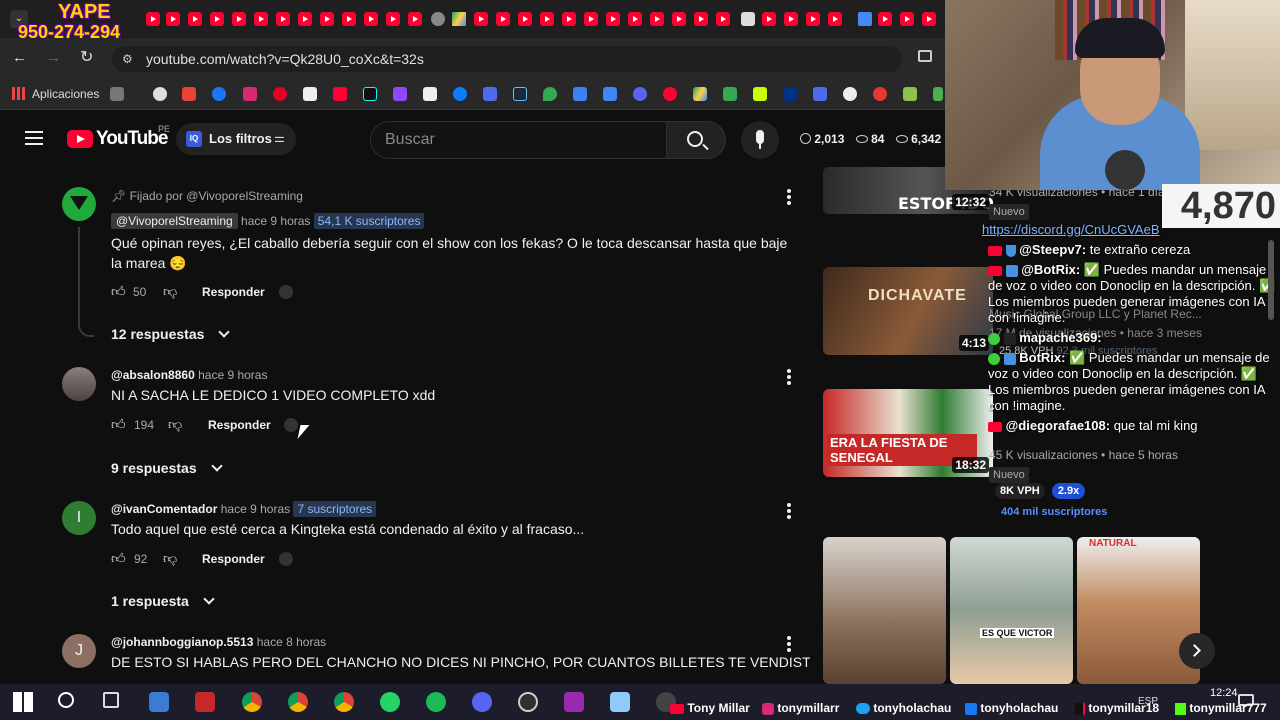 The width and height of the screenshot is (1280, 720). I want to click on facebook-bookmark-icon, so click(219, 94).